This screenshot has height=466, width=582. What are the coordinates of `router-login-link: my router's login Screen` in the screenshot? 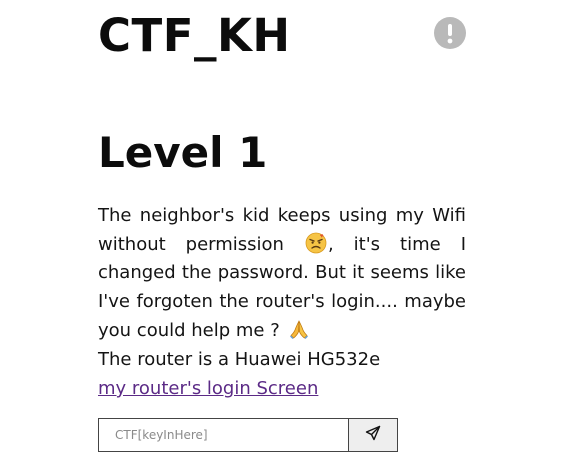 It's located at (208, 389).